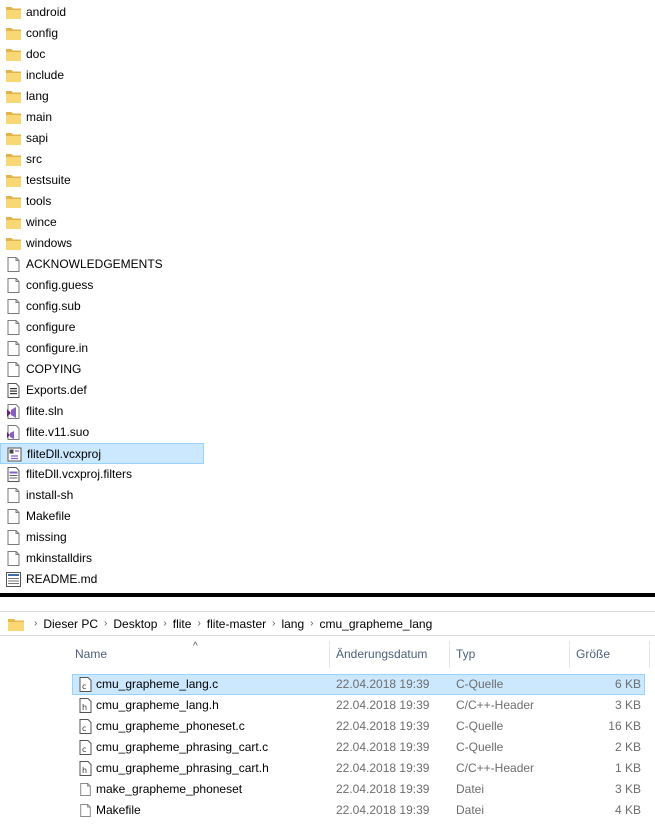 This screenshot has width=655, height=825. Describe the element at coordinates (62, 579) in the screenshot. I see `list-item-label: README.md` at that location.